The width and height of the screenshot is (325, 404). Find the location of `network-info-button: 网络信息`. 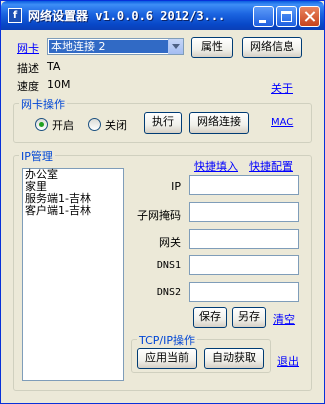

network-info-button: 网络信息 is located at coordinates (272, 47).